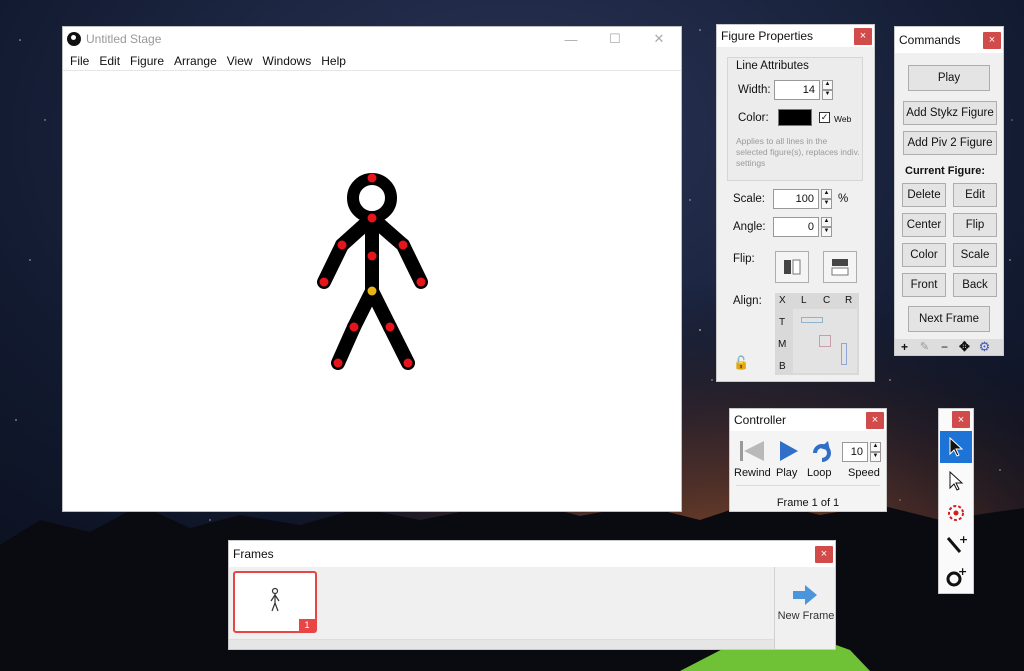  Describe the element at coordinates (741, 363) in the screenshot. I see `lock-icon: 🔓` at that location.